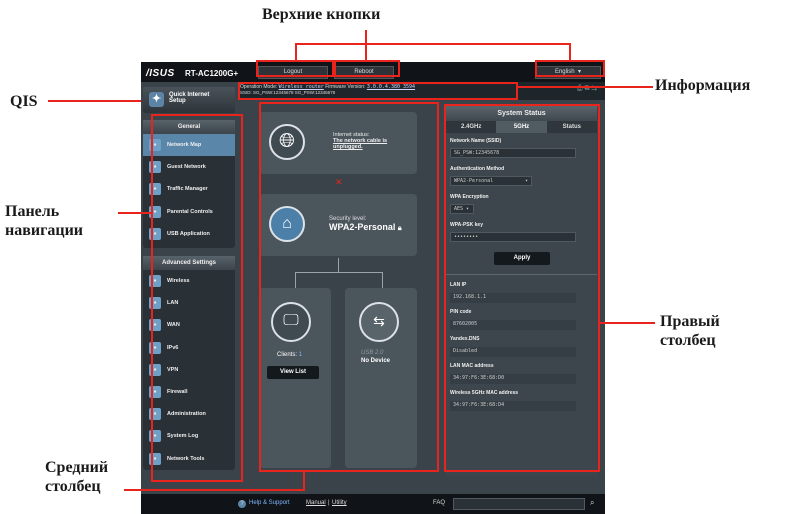  Describe the element at coordinates (197, 298) in the screenshot. I see `frame-nav` at that location.